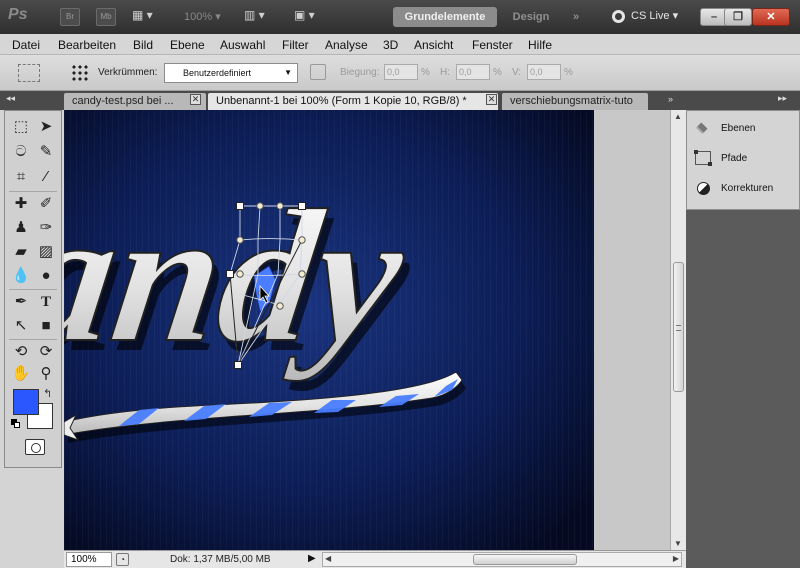 This screenshot has height=568, width=800. Describe the element at coordinates (21, 302) in the screenshot. I see `pen-tool-icon: ✒` at that location.